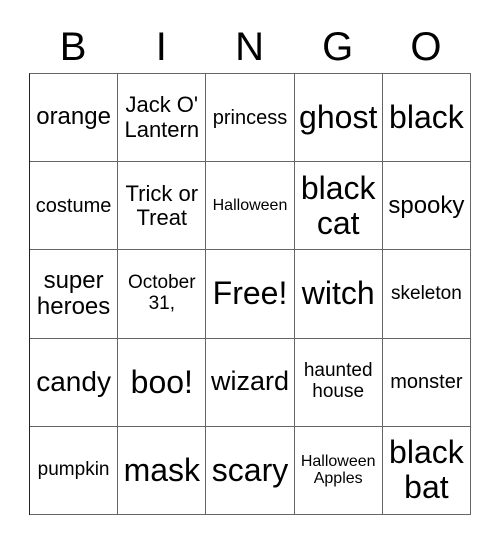  I want to click on bingo-cell: Halloween, so click(250, 206).